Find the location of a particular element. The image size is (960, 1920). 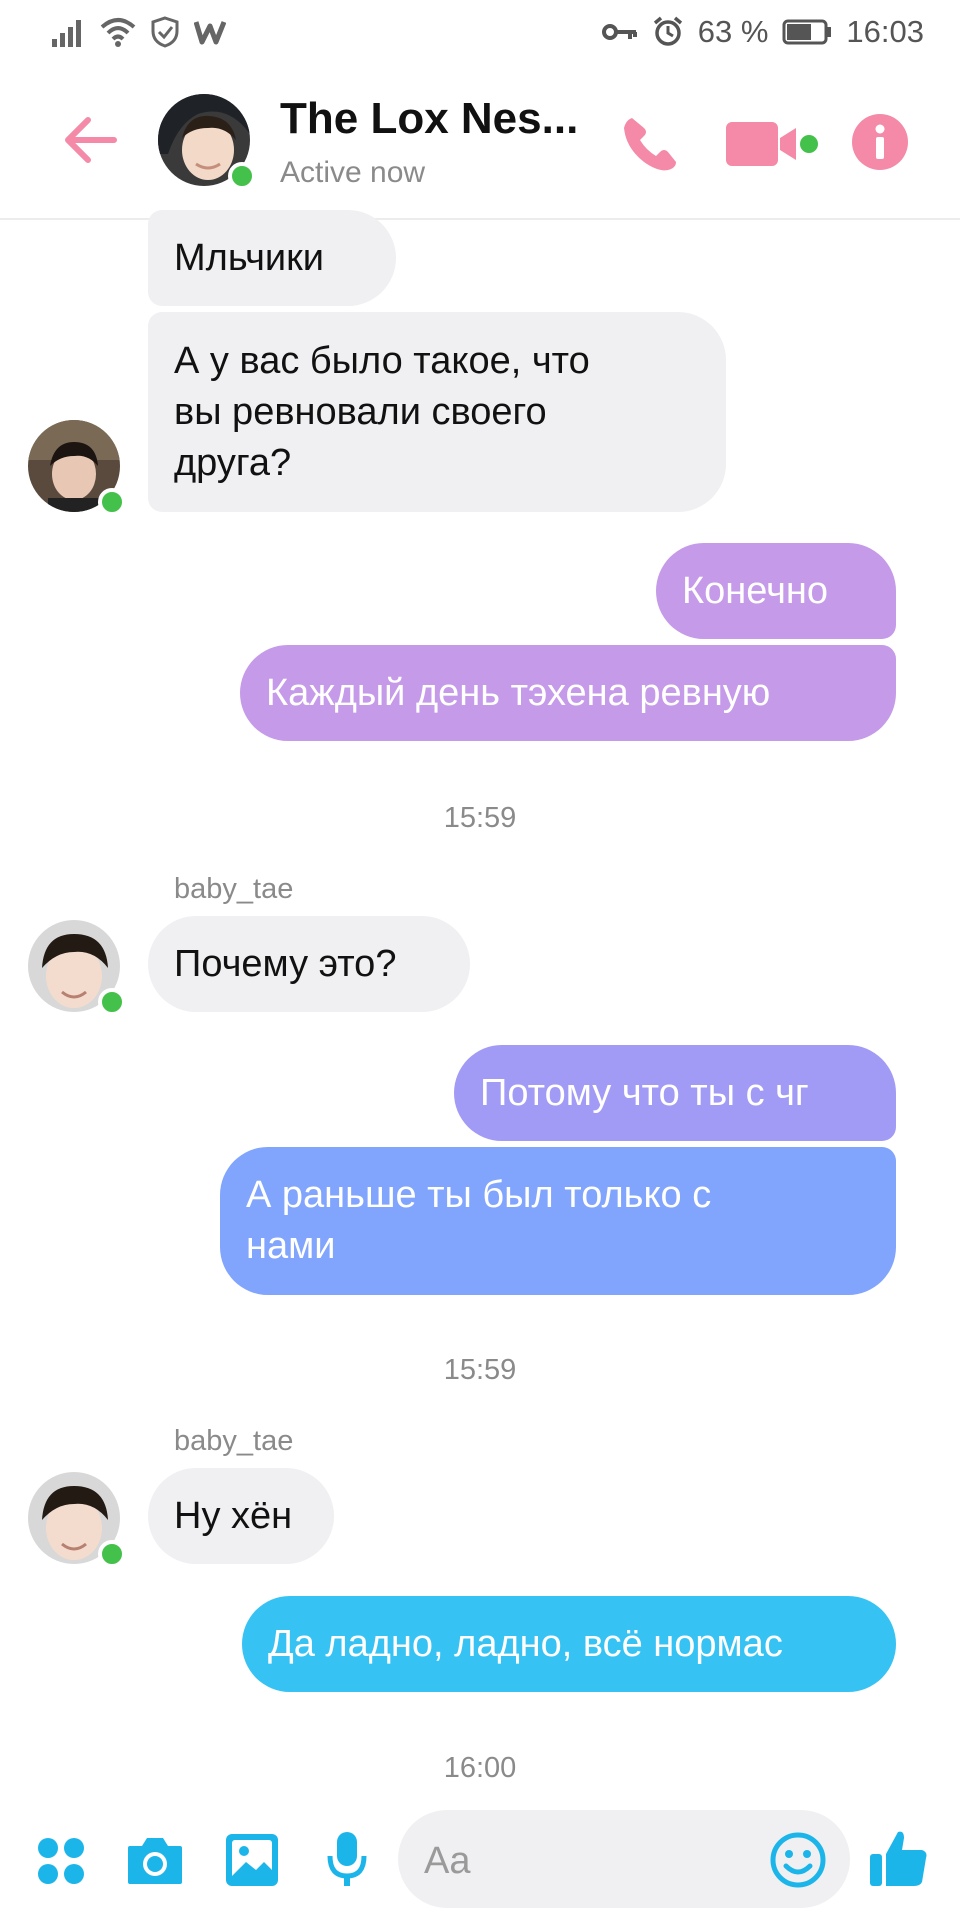

key-icon is located at coordinates (619, 32).